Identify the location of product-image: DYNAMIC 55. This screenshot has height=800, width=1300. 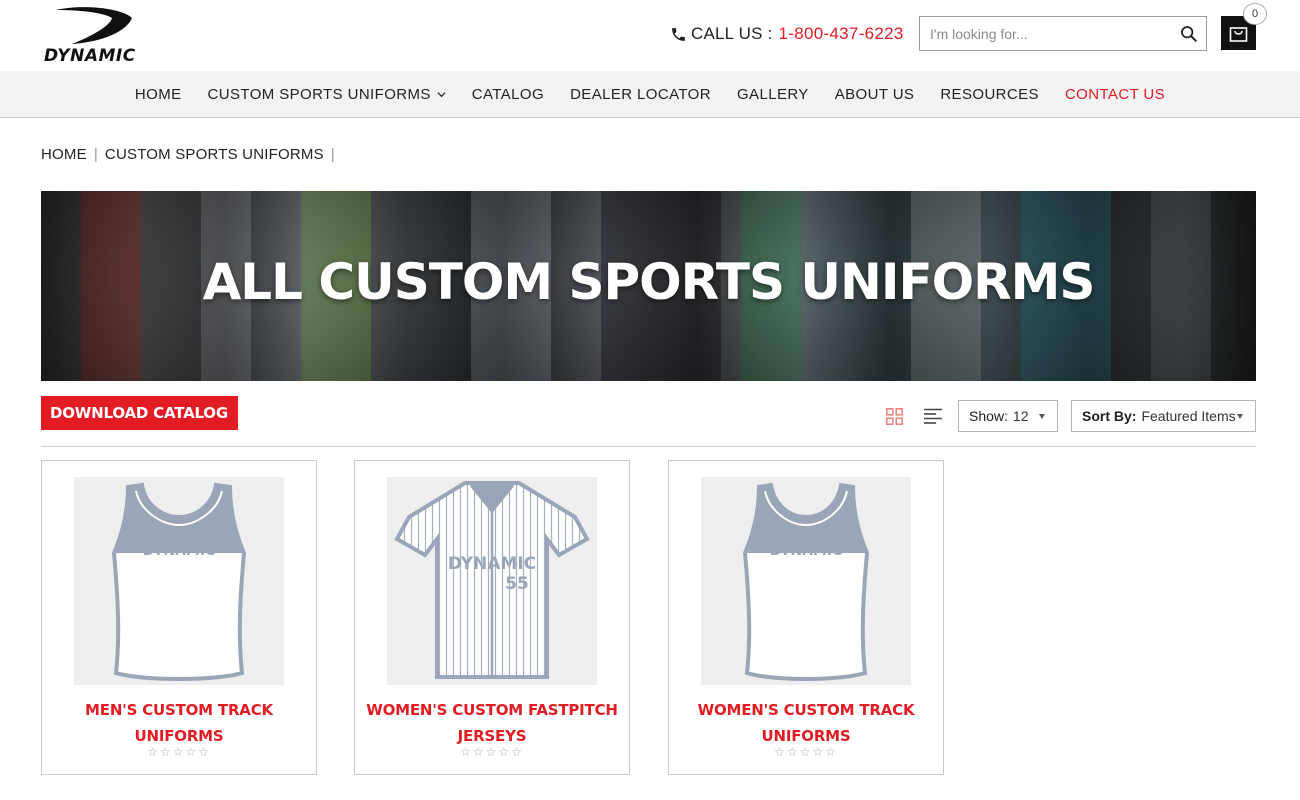
(492, 581).